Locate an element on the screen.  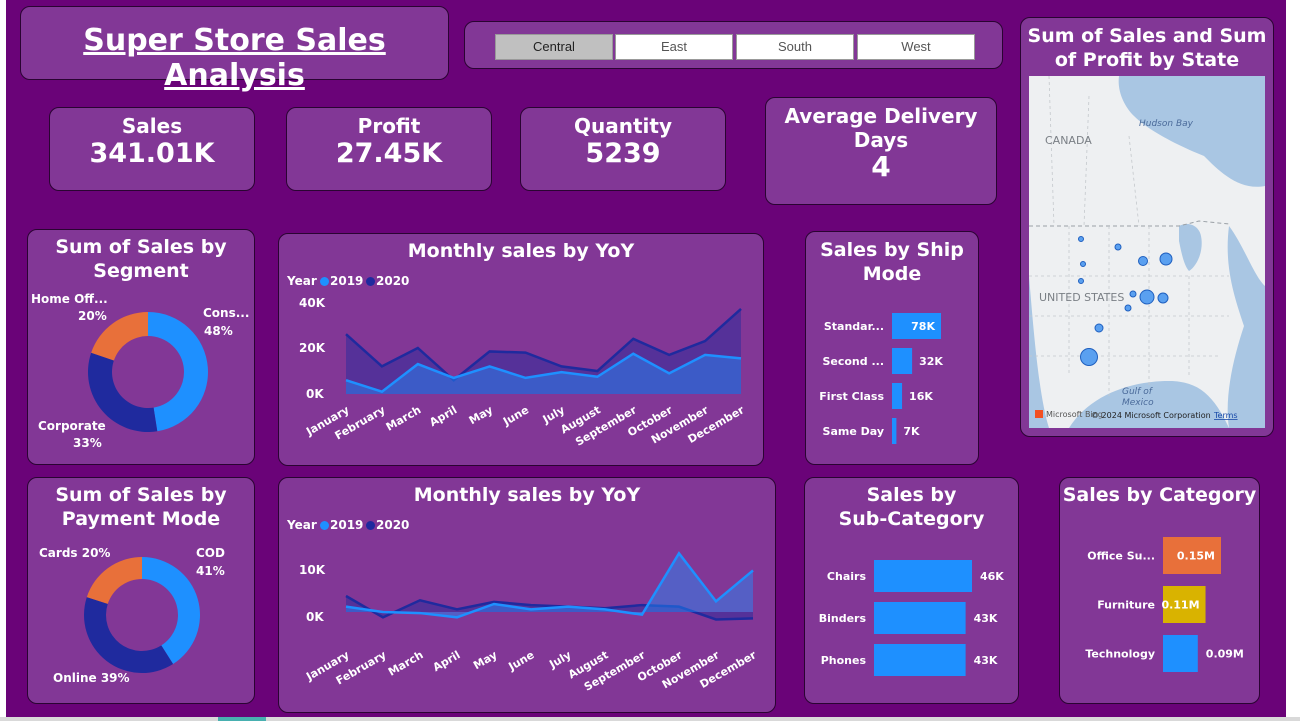
map-terms-link: Terms is located at coordinates (1225, 415).